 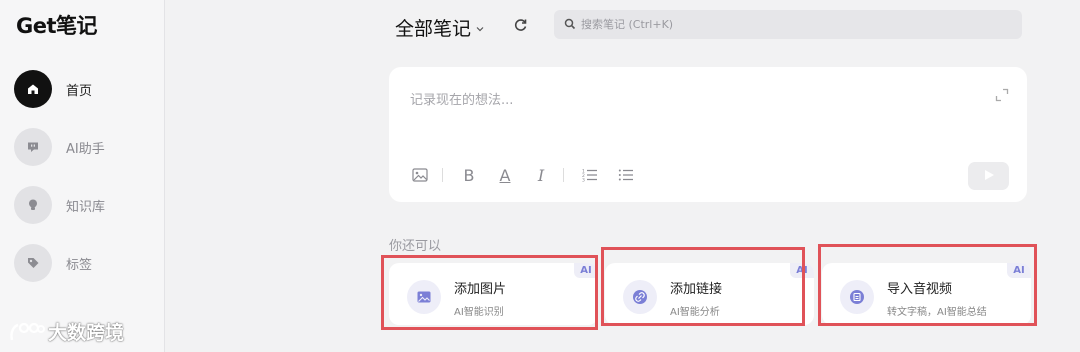 I want to click on sidebar-item-home: 首页, so click(x=84, y=89).